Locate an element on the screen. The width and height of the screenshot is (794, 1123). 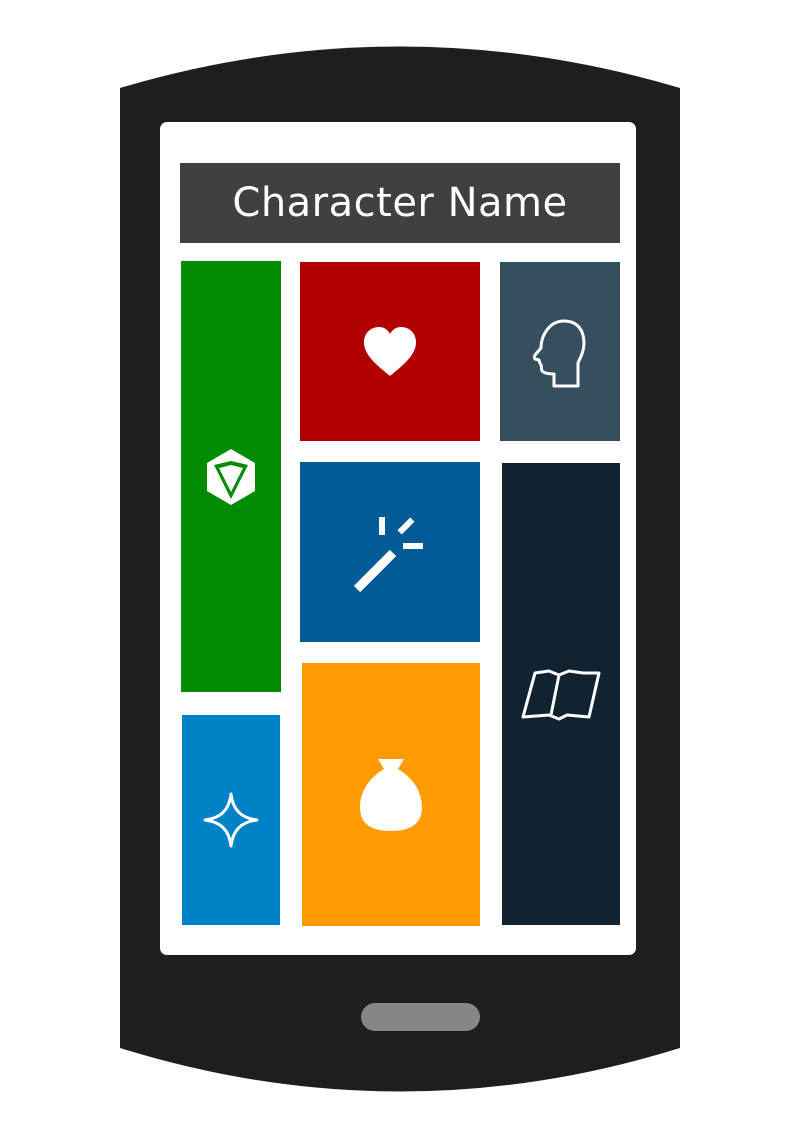
dice-tile is located at coordinates (231, 476).